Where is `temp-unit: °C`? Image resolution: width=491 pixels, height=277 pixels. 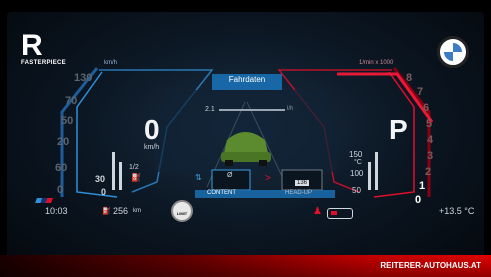
temp-unit: °C is located at coordinates (358, 162).